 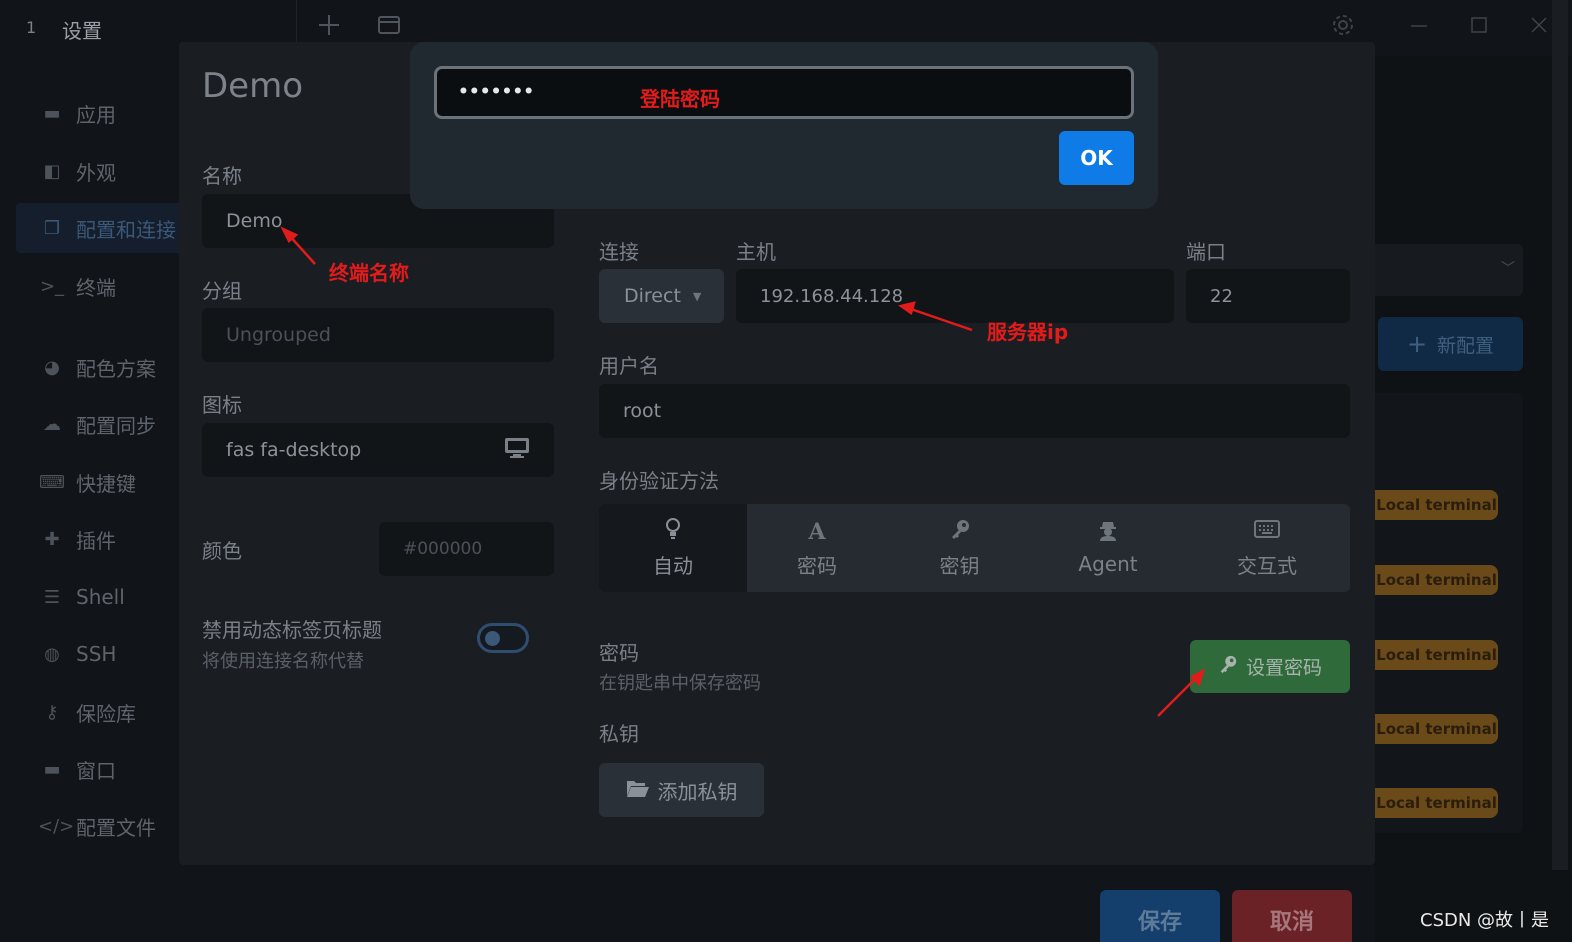 What do you see at coordinates (52, 286) in the screenshot?
I see `terminal-icon: >_` at bounding box center [52, 286].